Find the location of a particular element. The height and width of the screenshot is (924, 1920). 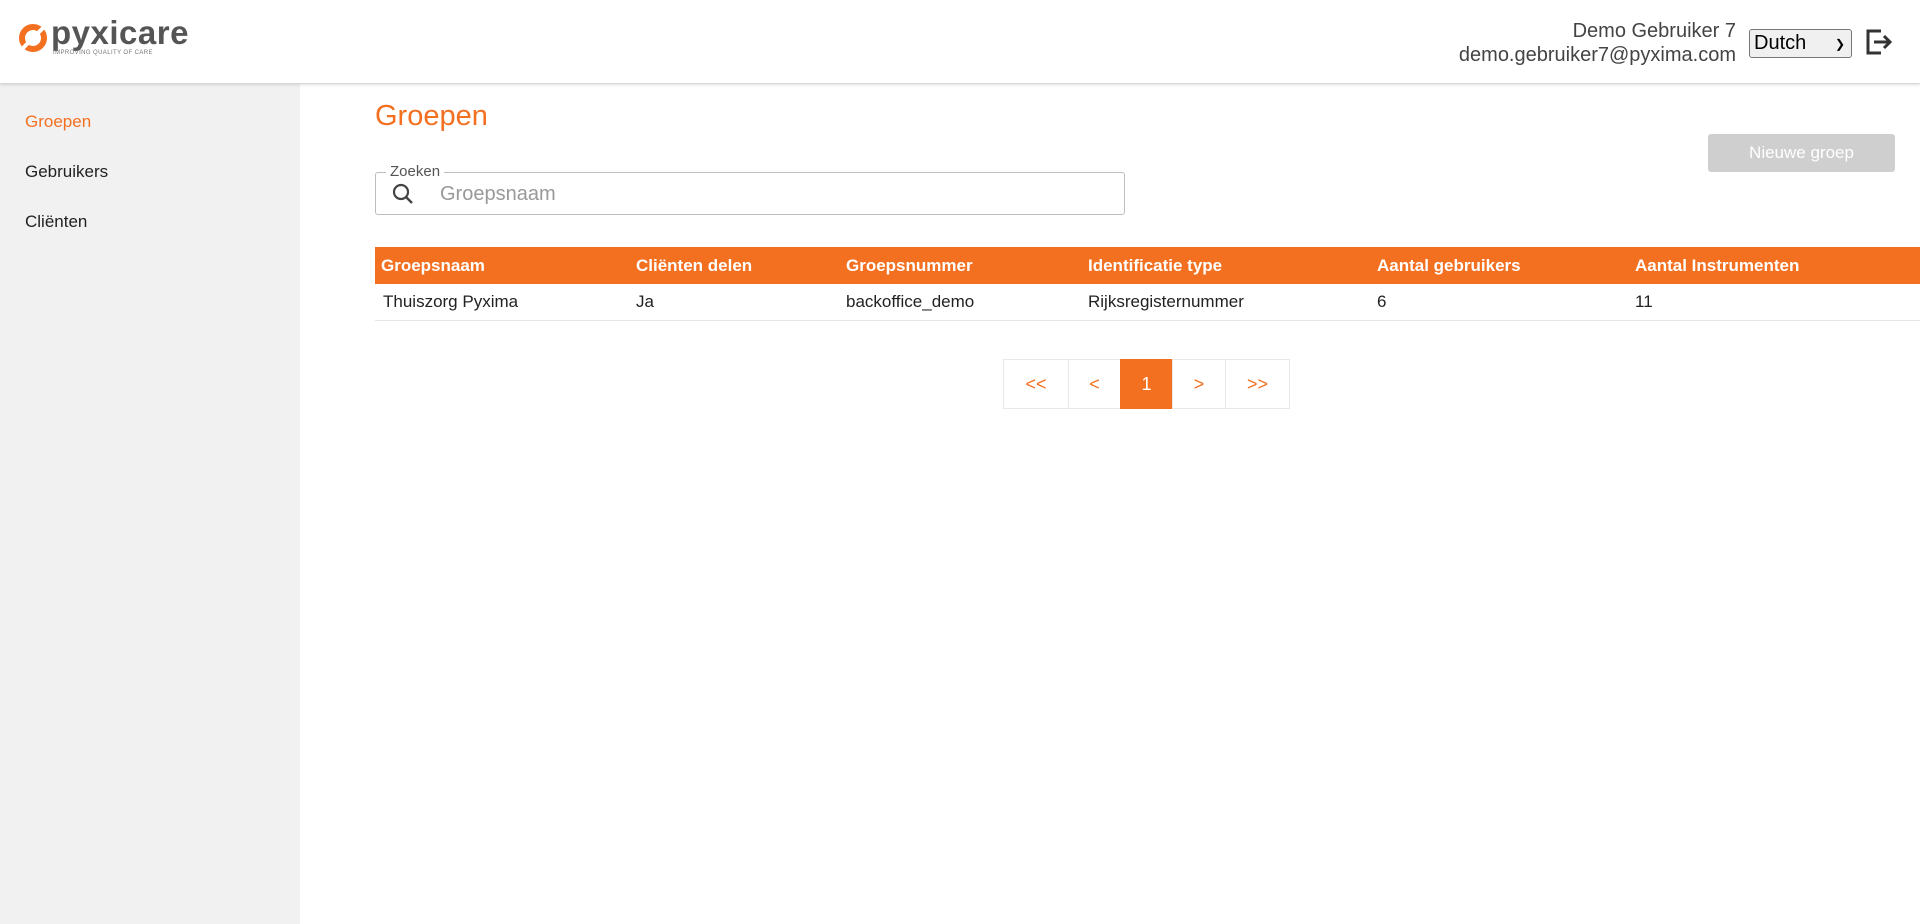

pyxicare-logo: pyxicare IMPROVING QUALITY OF CARE is located at coordinates (103, 36).